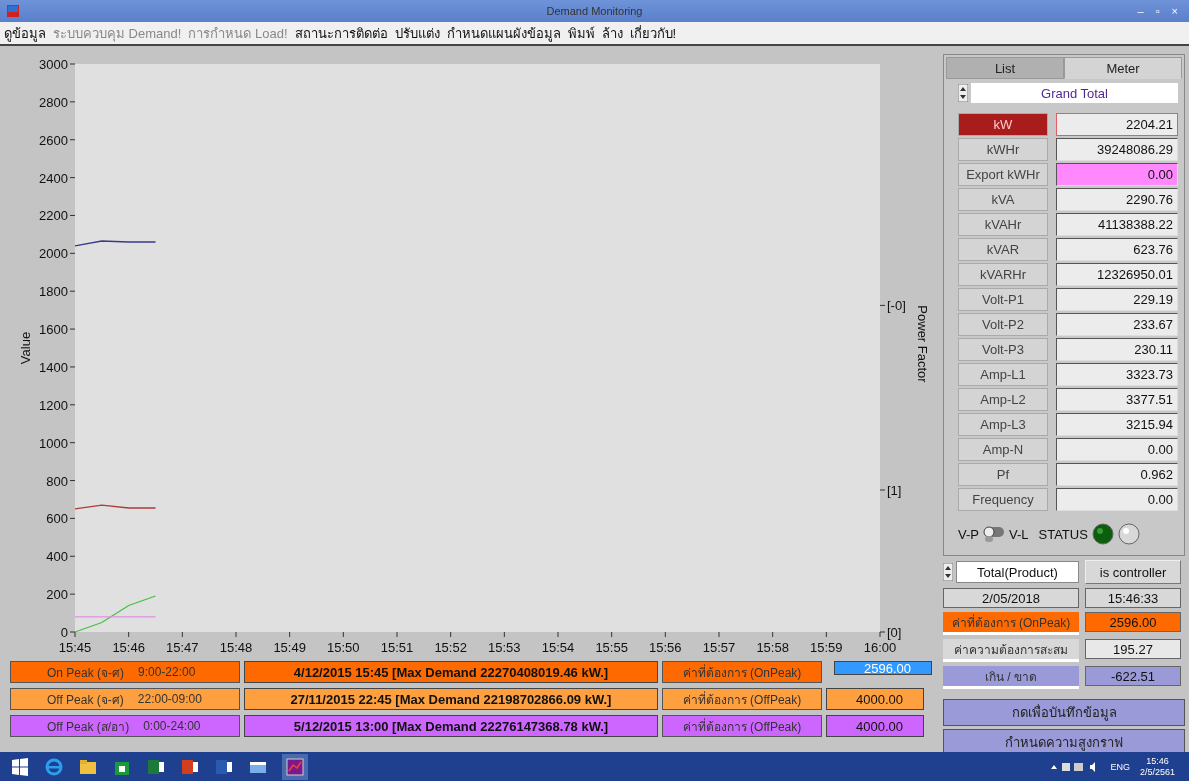 The image size is (1189, 781). I want to click on menu-item: เกี่ยวกับ!, so click(653, 33).